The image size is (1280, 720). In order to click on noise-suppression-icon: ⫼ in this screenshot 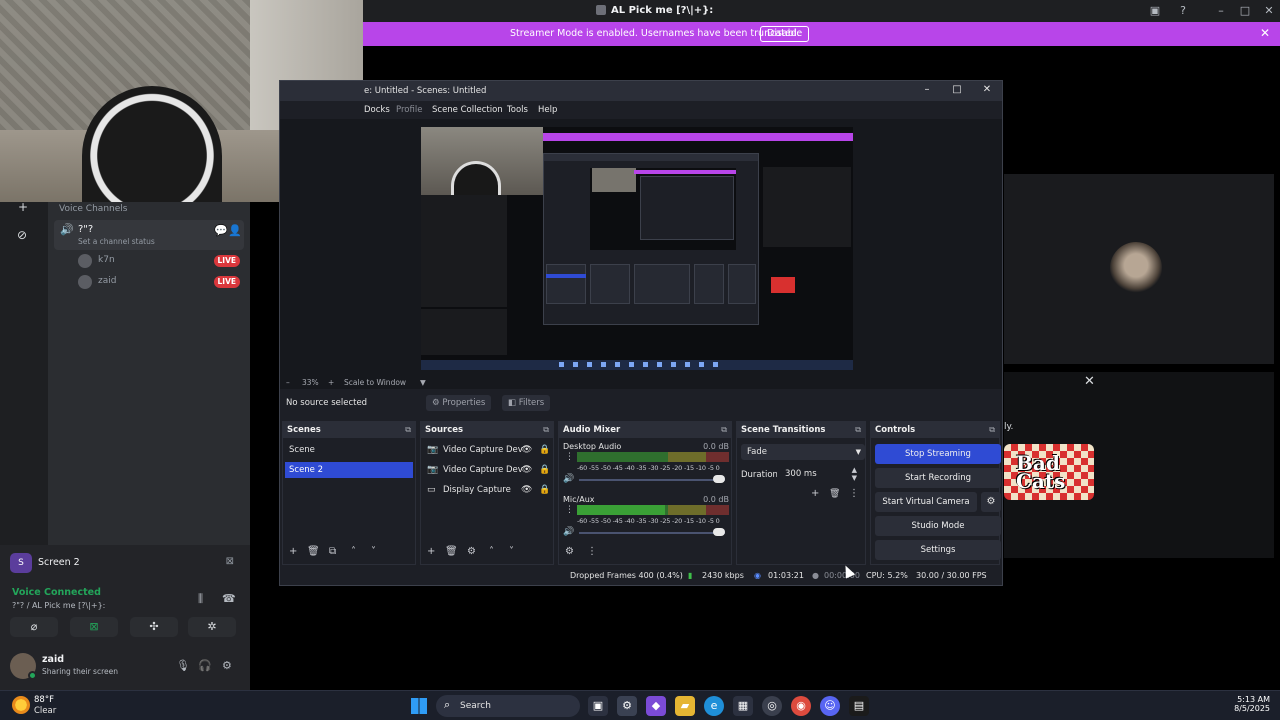, I will do `click(200, 599)`.